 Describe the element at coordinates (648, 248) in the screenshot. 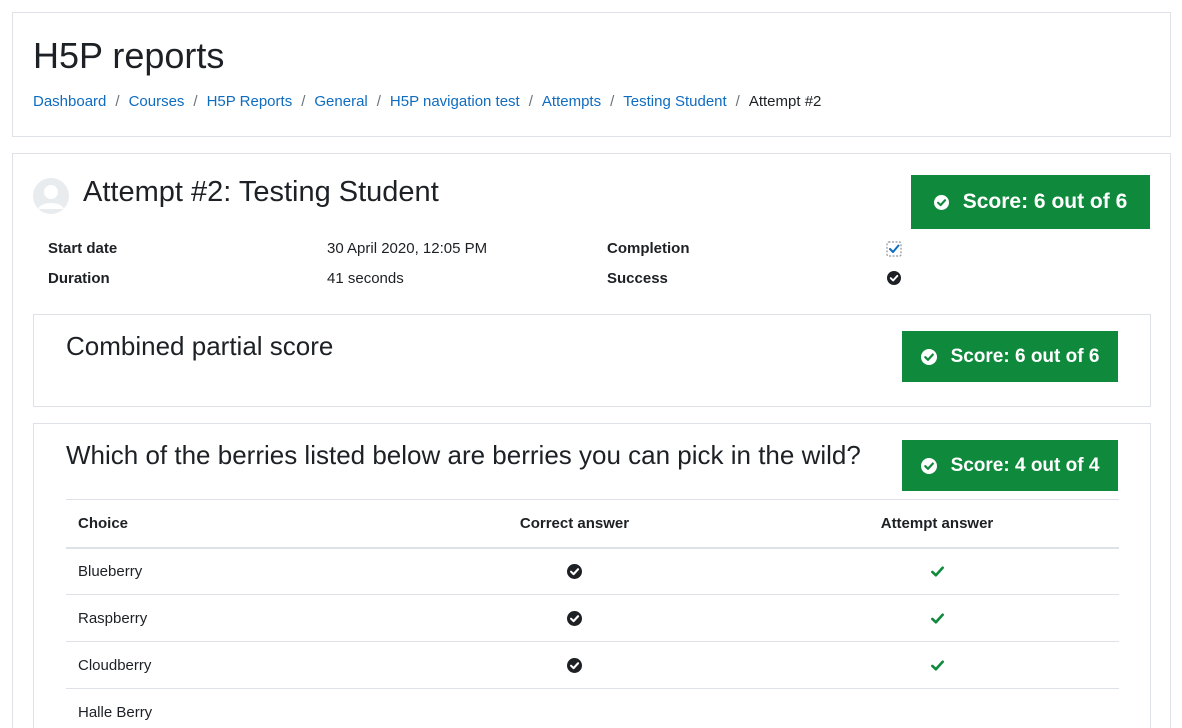

I see `completion-label: Completion` at that location.